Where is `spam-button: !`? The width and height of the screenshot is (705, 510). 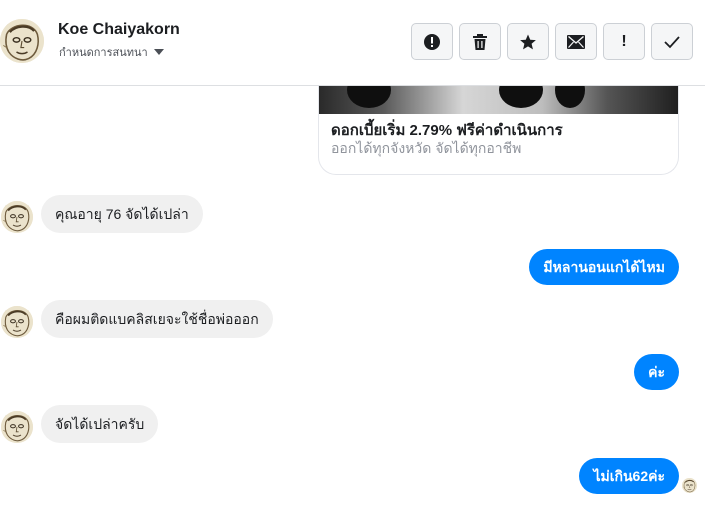 spam-button: ! is located at coordinates (624, 41).